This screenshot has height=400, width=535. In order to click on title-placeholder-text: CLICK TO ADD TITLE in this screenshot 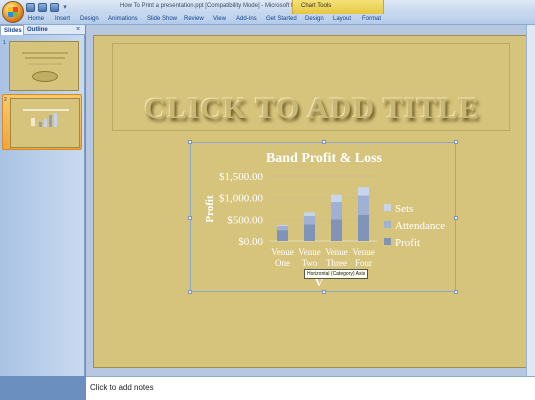, I will do `click(312, 108)`.